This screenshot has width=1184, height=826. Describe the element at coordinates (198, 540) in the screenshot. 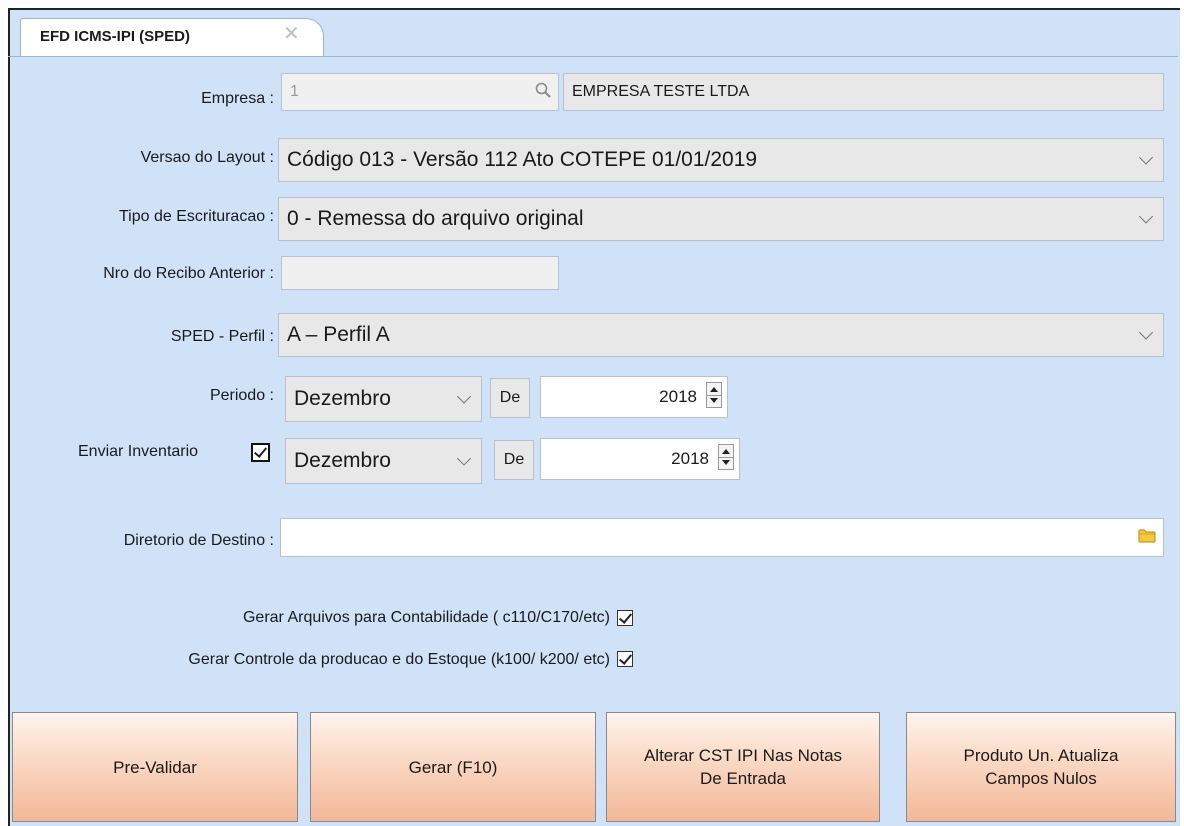

I see `diretorio-destino-label: Diretorio de Destino :` at that location.